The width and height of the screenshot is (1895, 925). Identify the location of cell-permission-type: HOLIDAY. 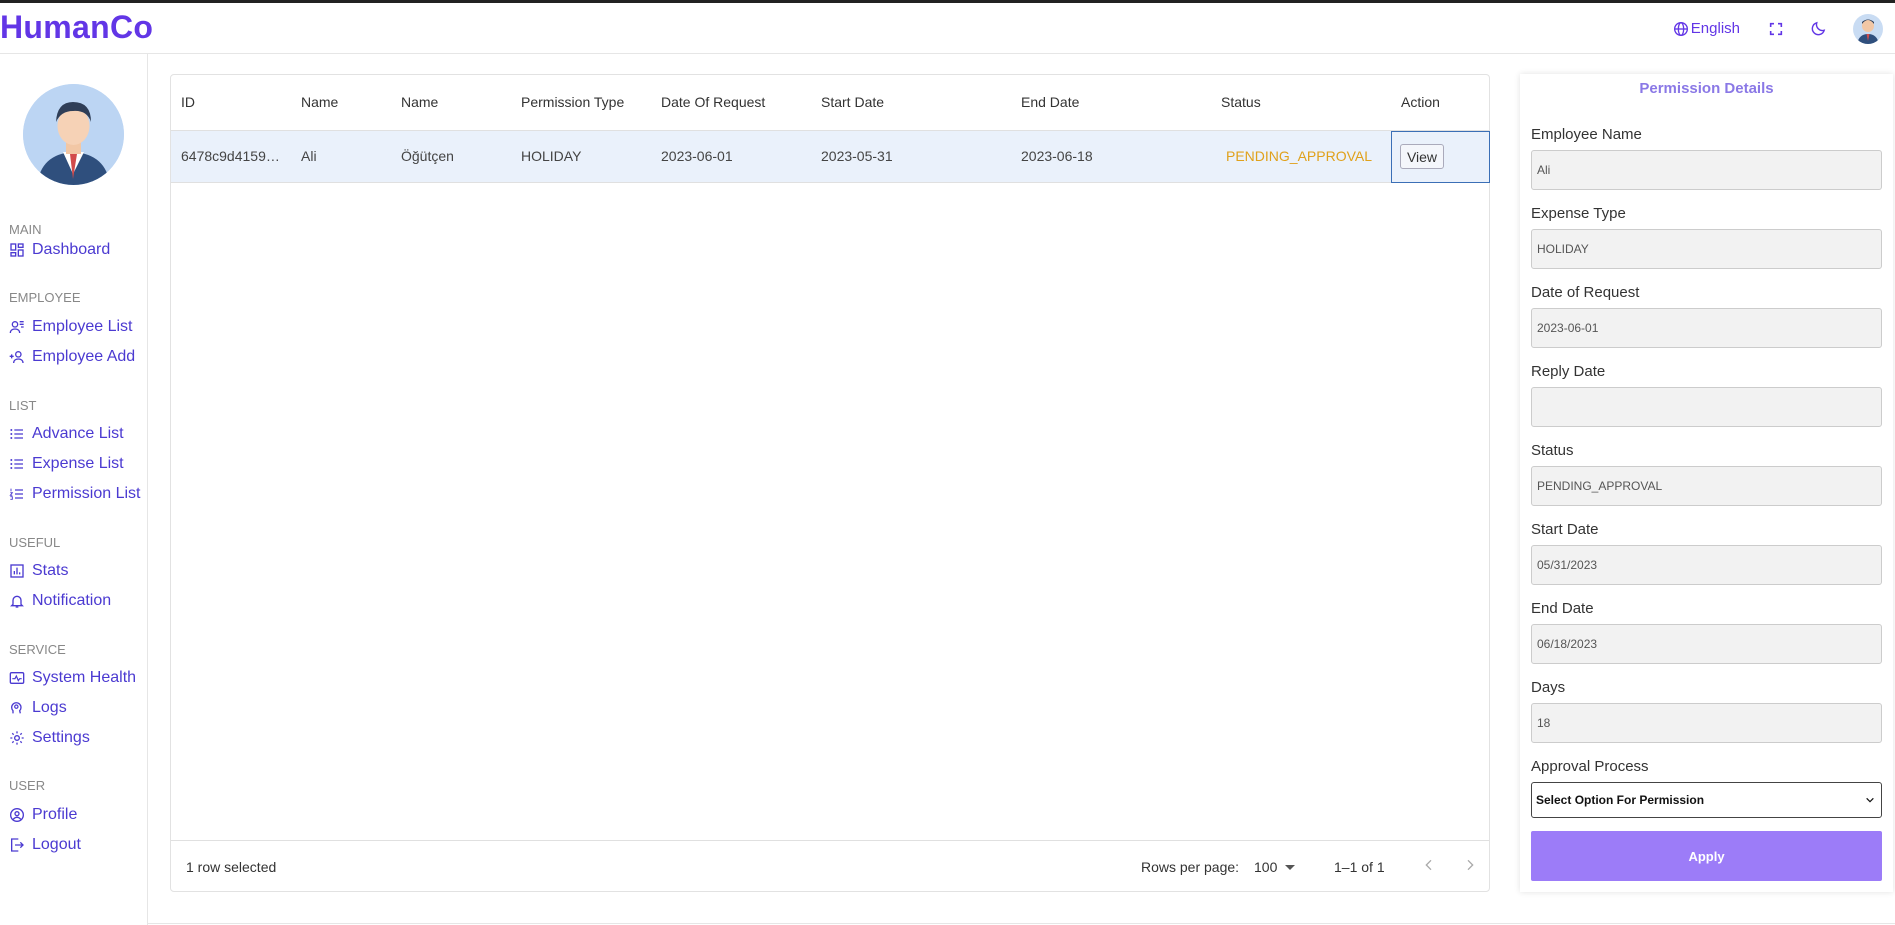
(551, 156).